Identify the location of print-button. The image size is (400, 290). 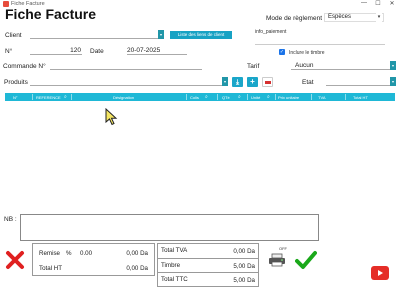
(277, 260).